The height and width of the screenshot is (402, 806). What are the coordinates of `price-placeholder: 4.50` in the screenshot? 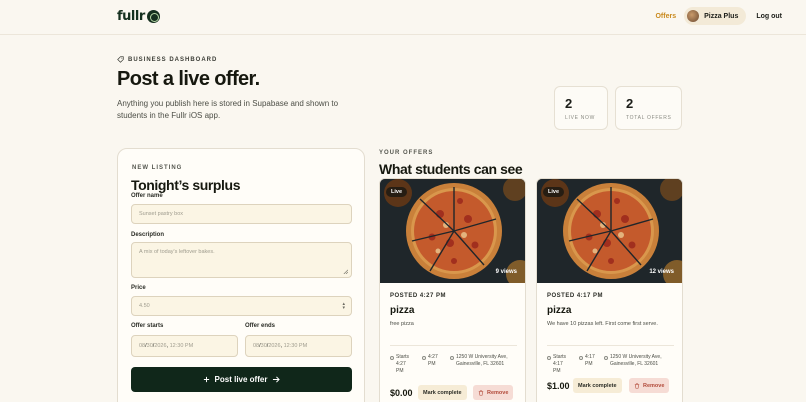 It's located at (144, 306).